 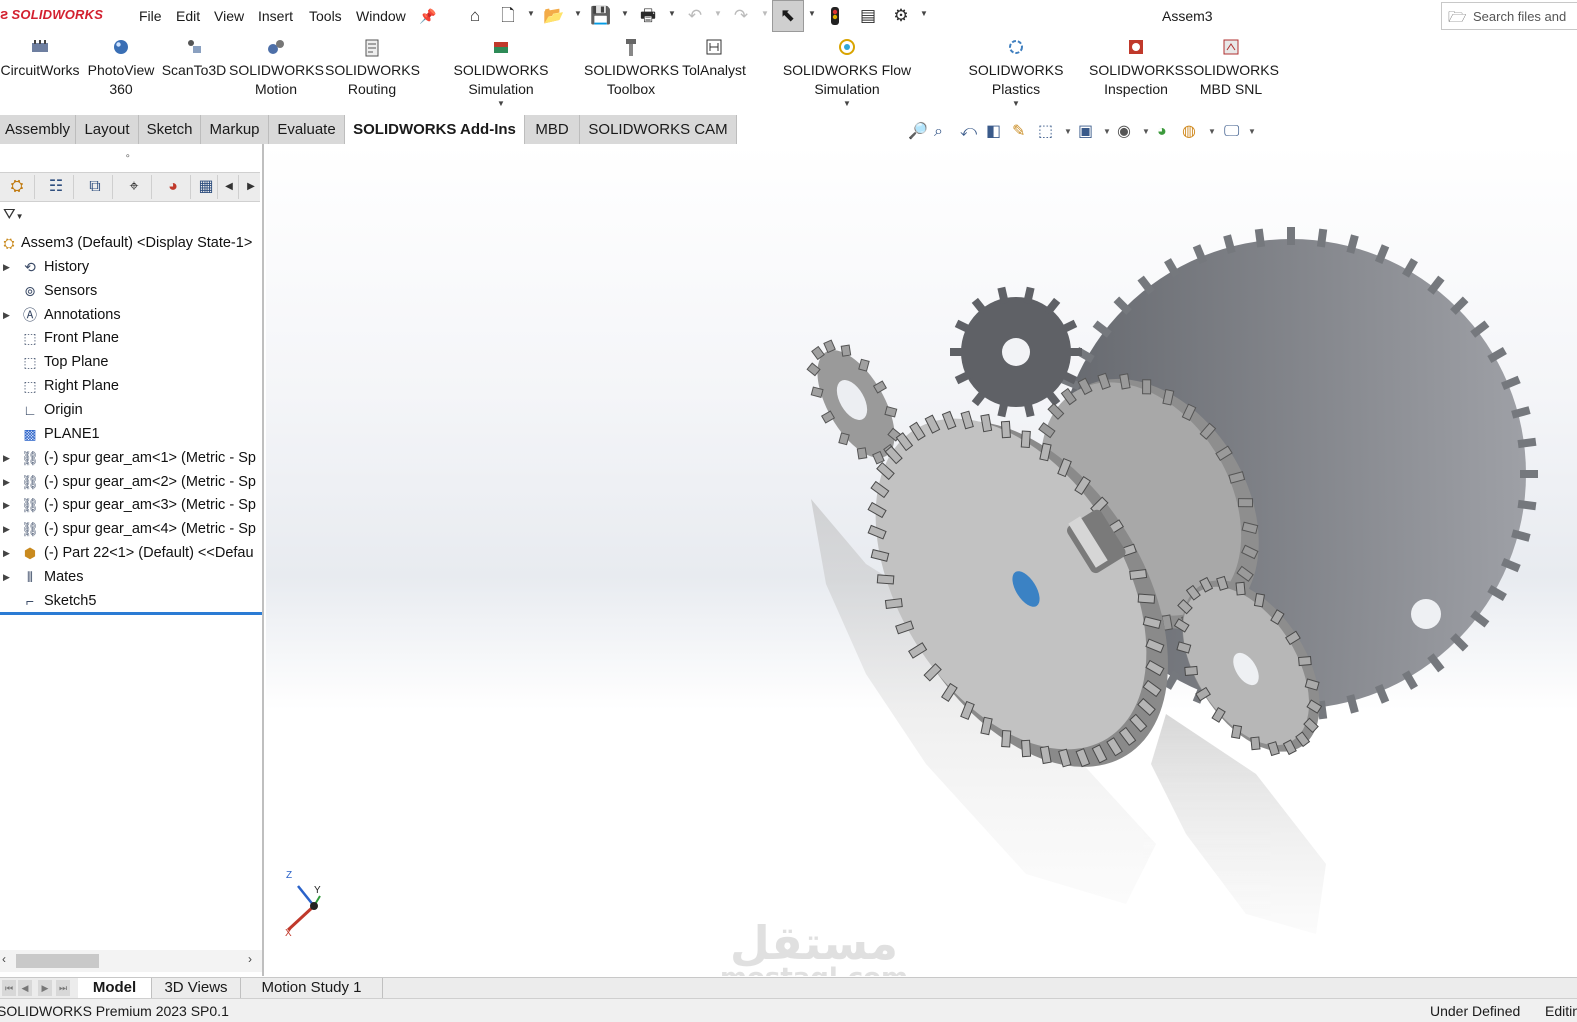 I want to click on tab-markup: Markup, so click(x=235, y=129).